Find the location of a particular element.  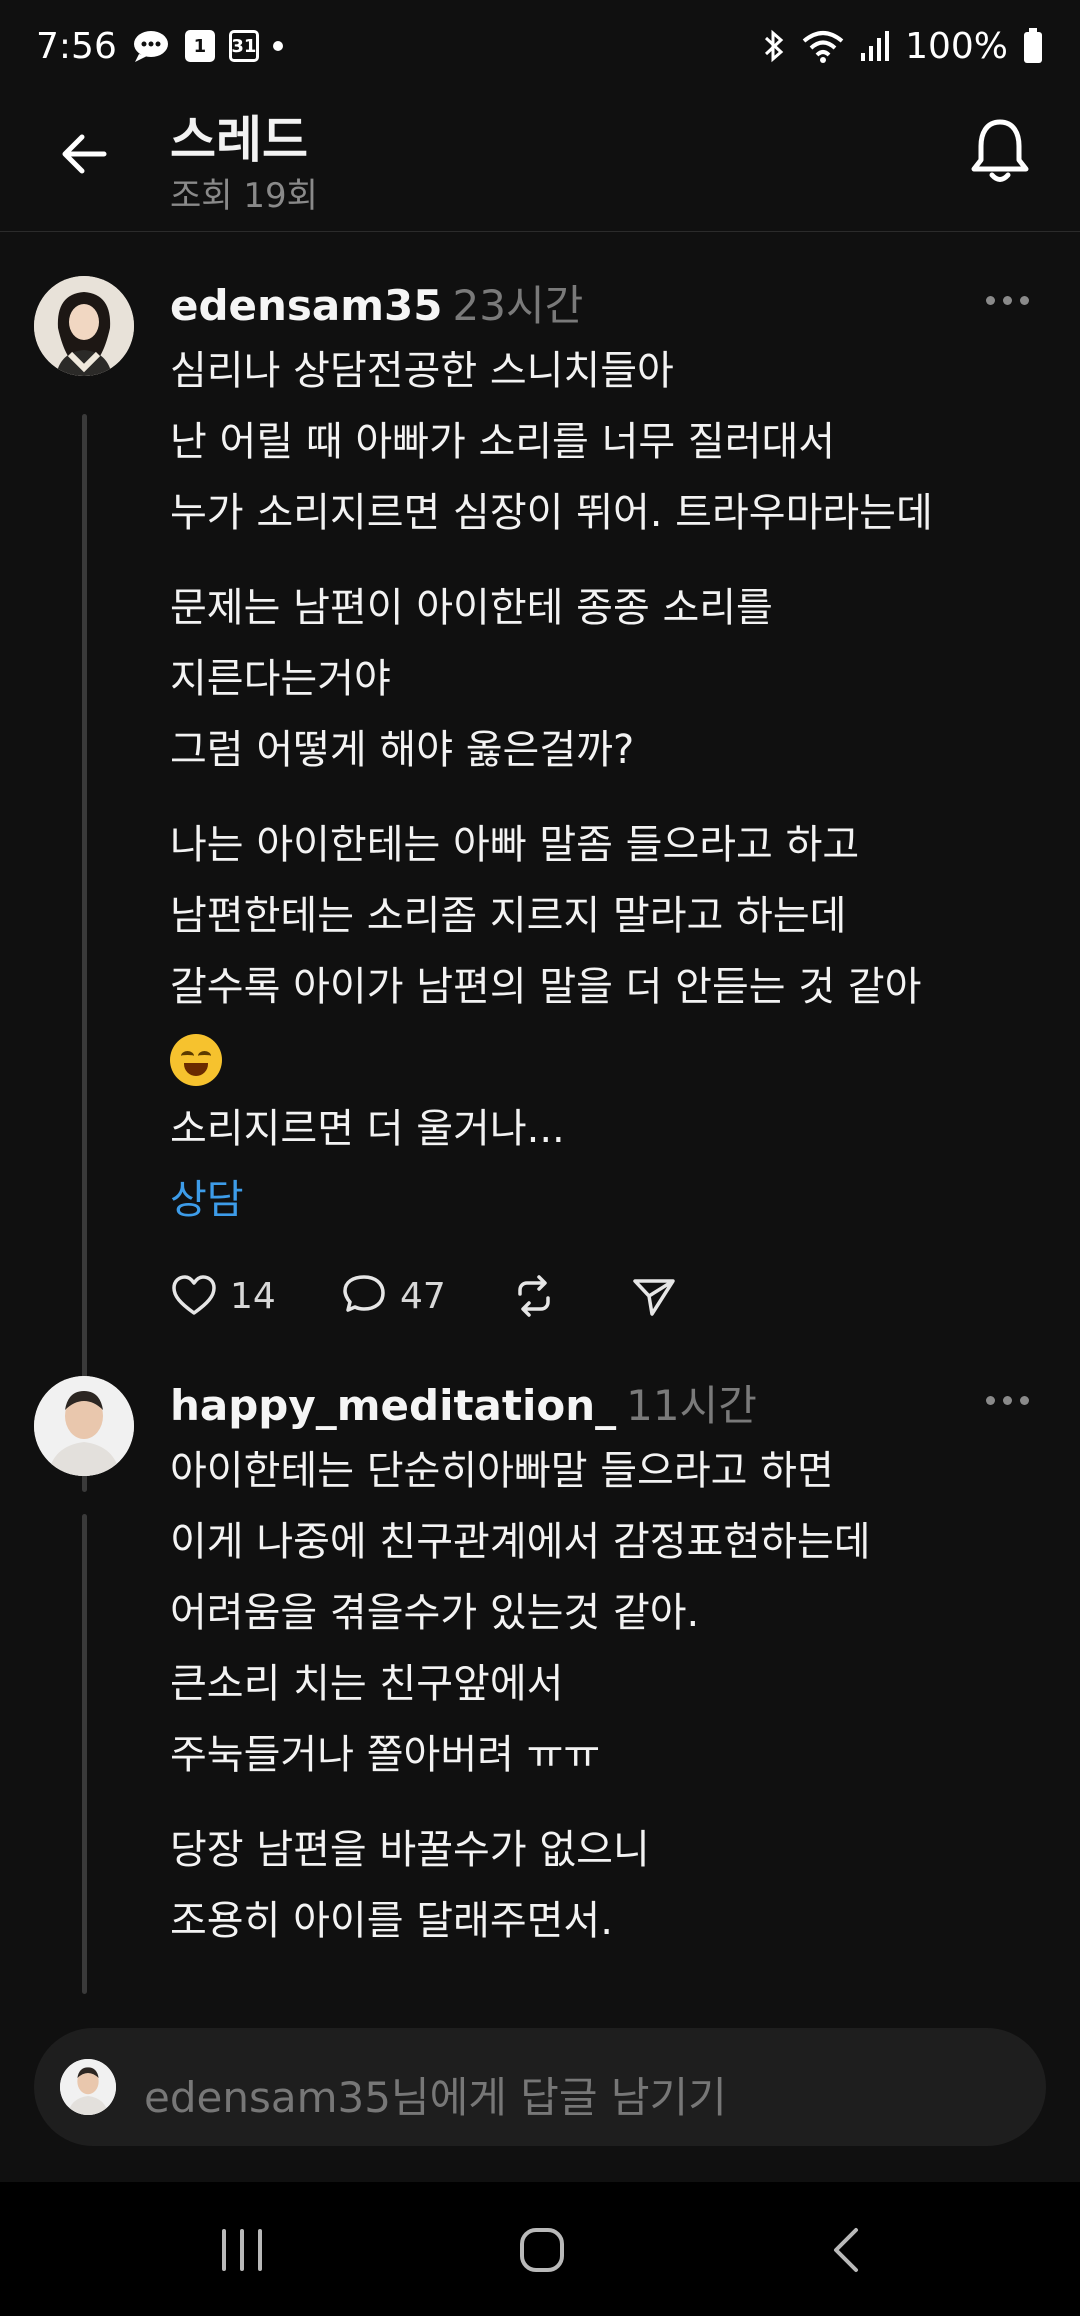

calendar-date-icon: 31 is located at coordinates (243, 46).